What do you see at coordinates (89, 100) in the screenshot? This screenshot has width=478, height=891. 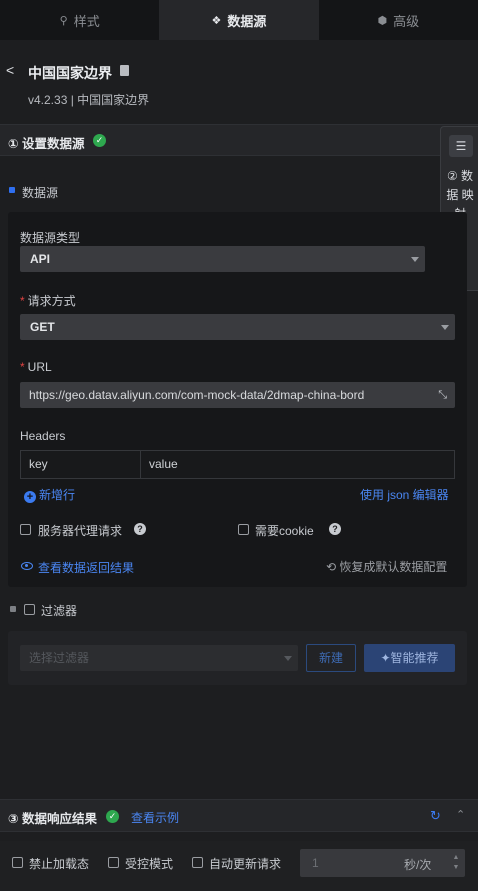 I see `component-version: v4.2.33 | 中国国家边界` at bounding box center [89, 100].